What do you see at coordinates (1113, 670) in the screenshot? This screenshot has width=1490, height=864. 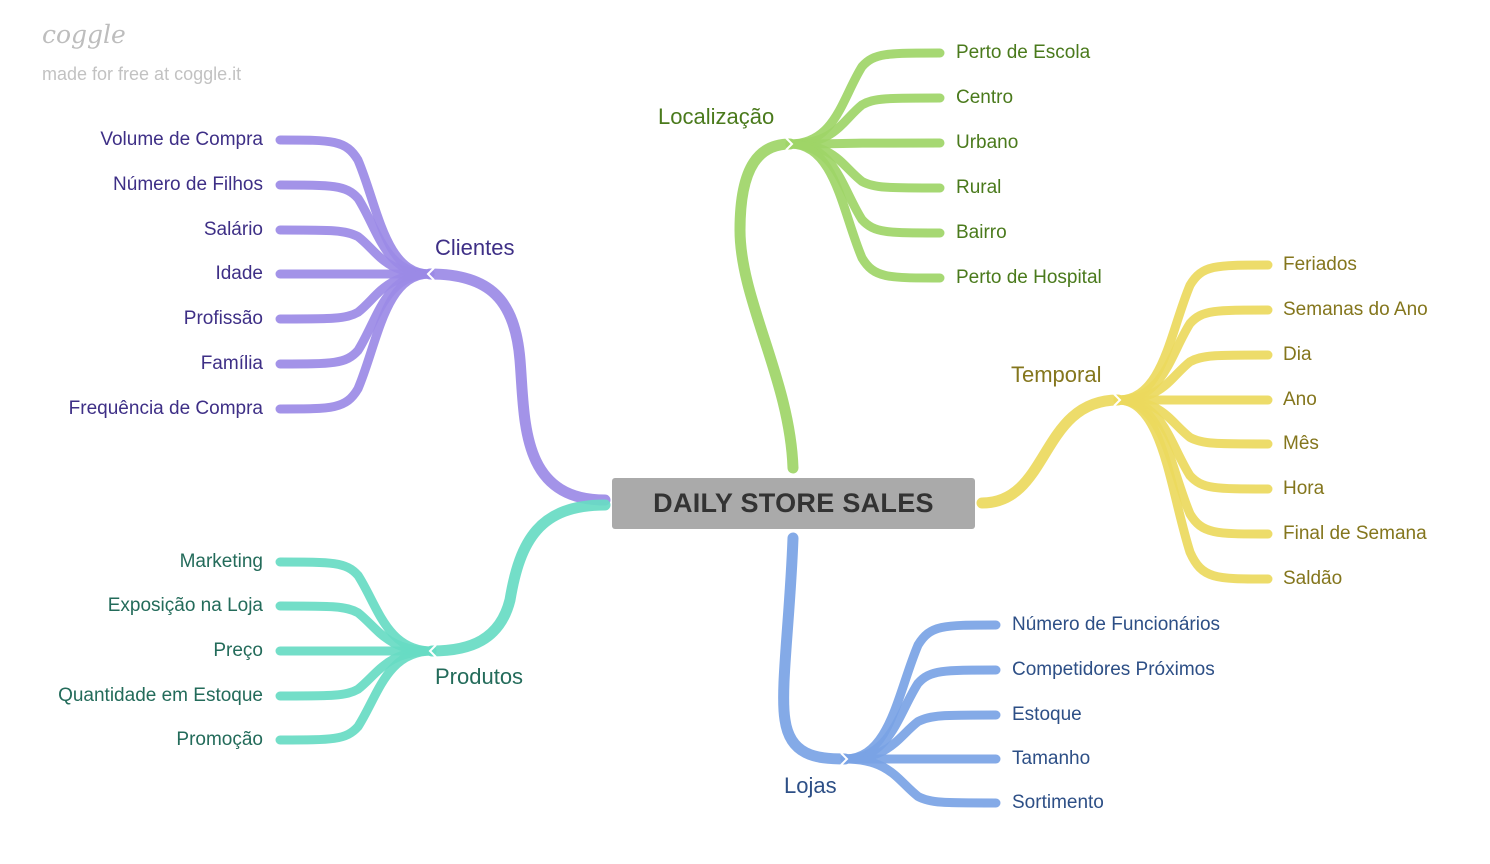 I see `lojas-leaf-2: Competidores Próximos` at bounding box center [1113, 670].